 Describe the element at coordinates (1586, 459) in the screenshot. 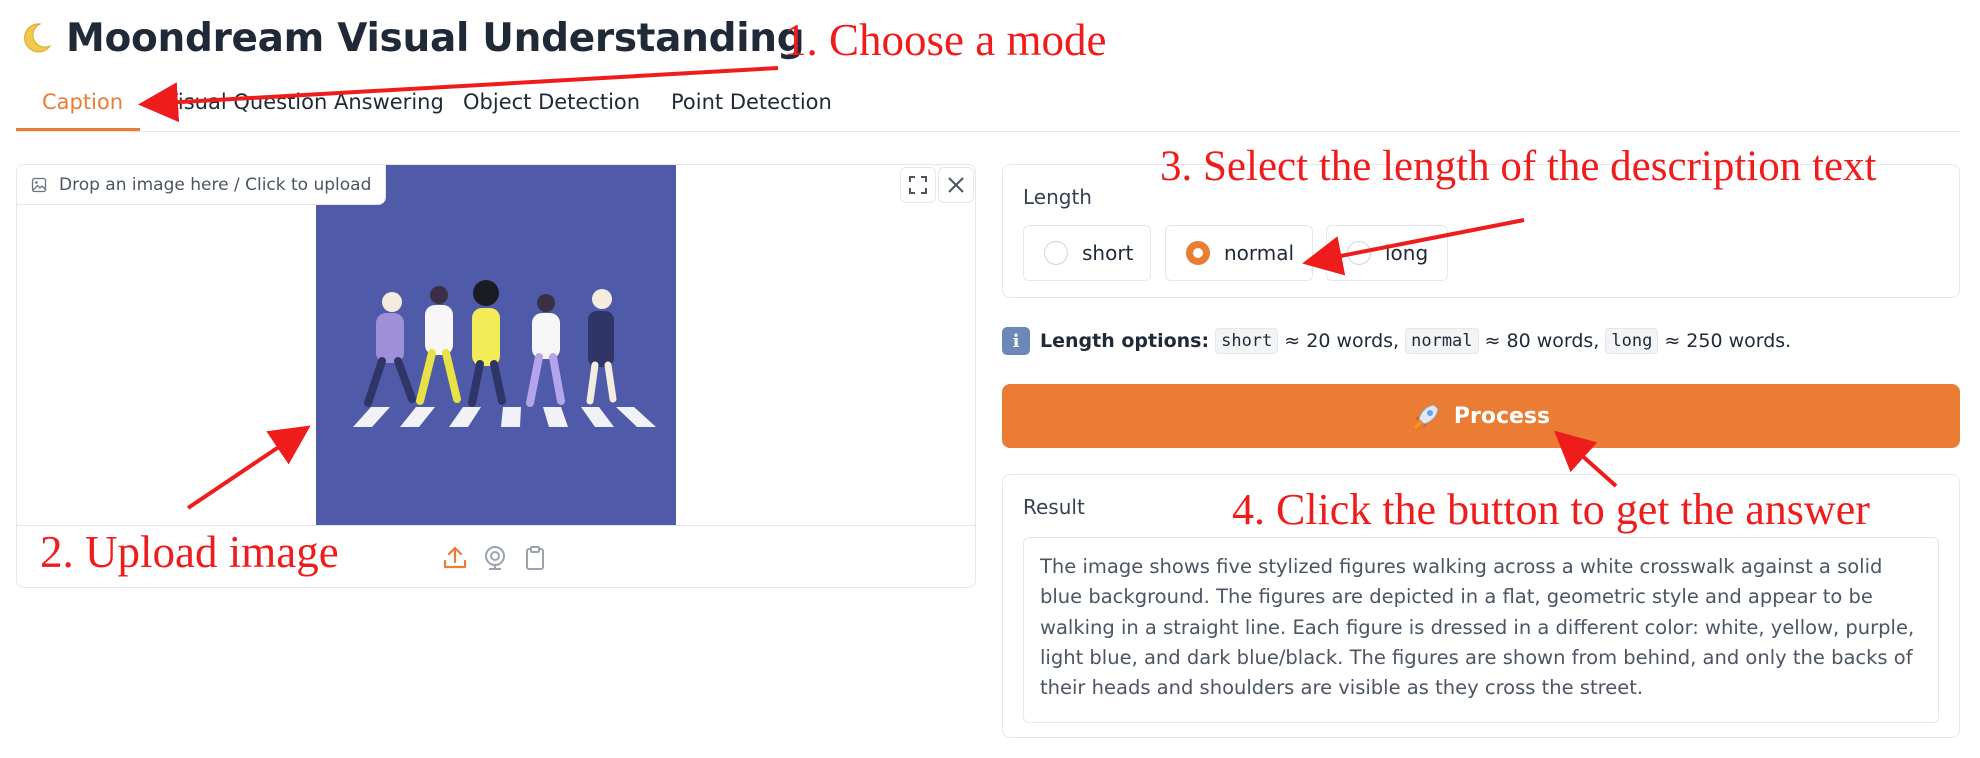

I see `arrow-step4` at that location.